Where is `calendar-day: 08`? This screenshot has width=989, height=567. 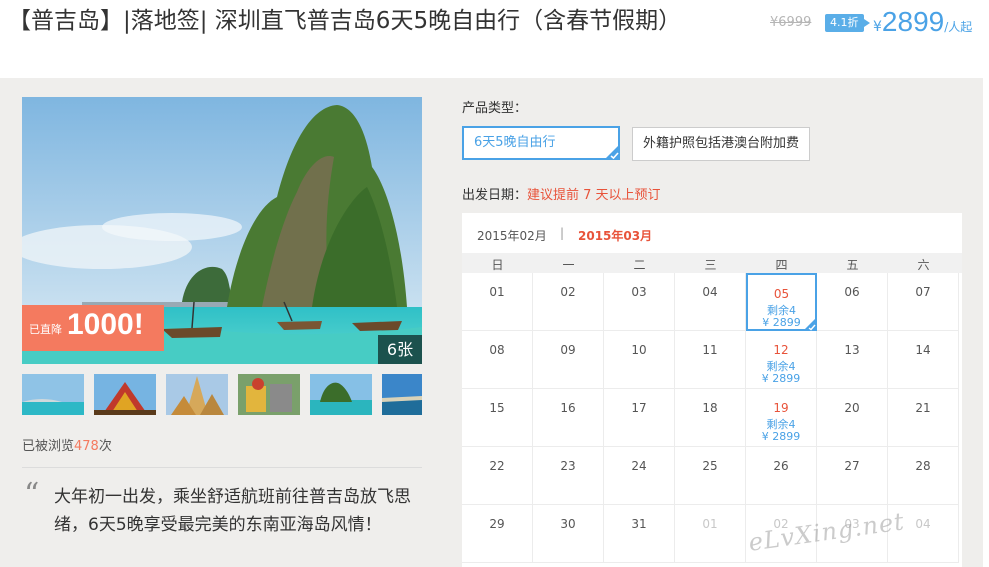
calendar-day: 08 is located at coordinates (497, 360).